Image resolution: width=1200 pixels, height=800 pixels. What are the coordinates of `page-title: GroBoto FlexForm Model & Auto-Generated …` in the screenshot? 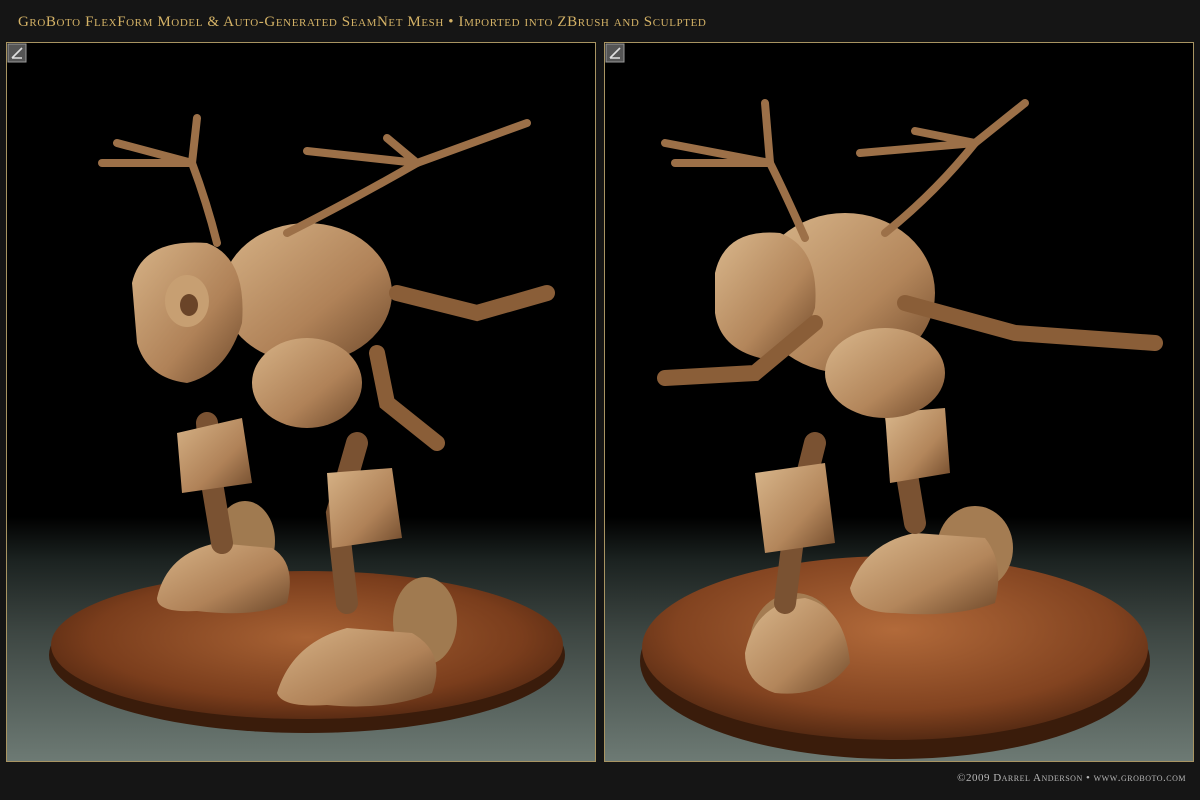 It's located at (362, 22).